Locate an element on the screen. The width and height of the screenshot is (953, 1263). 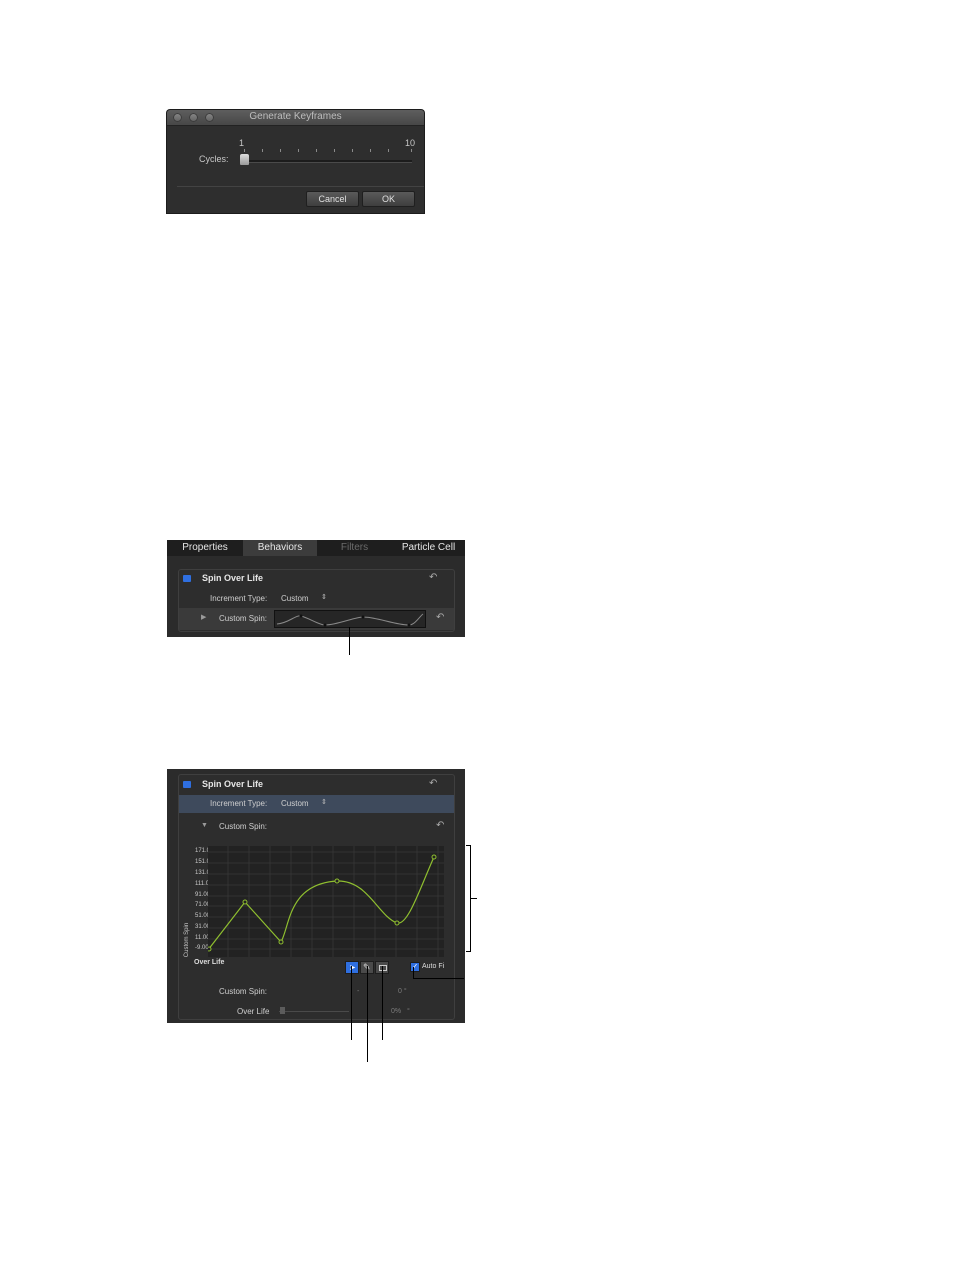
cancel-button: Cancel is located at coordinates (332, 199).